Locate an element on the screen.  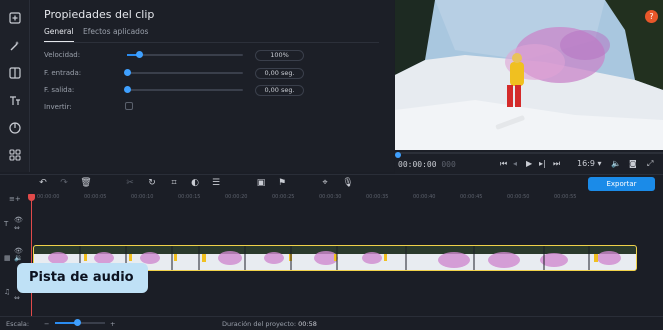
eye-icon: 👁 is located at coordinates (18, 220).